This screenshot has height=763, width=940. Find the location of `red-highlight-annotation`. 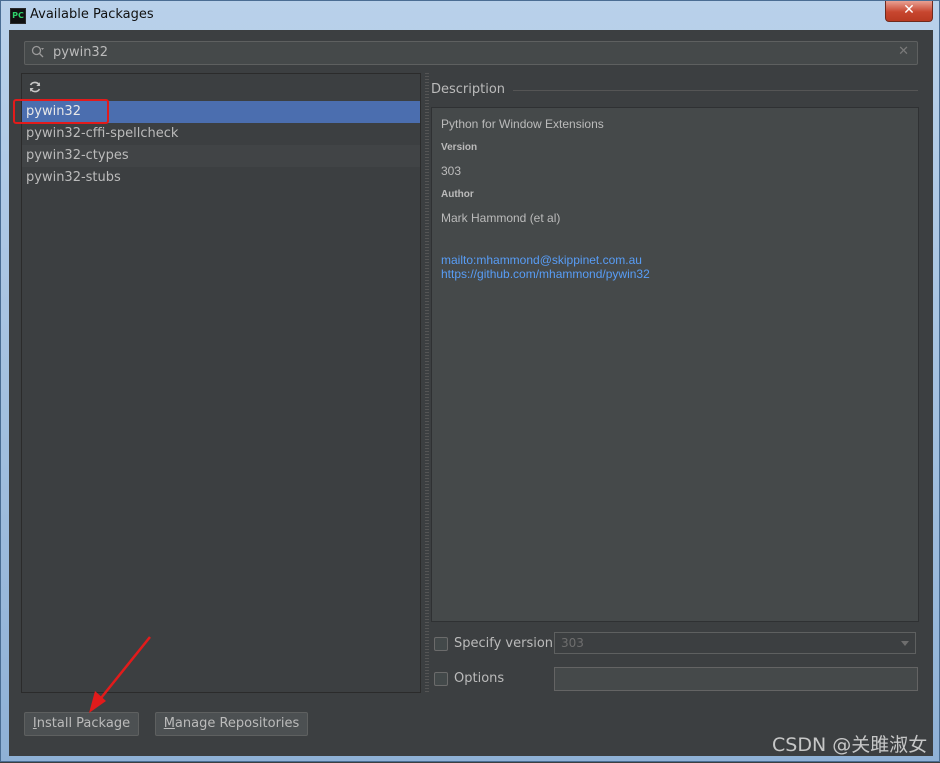

red-highlight-annotation is located at coordinates (61, 111).